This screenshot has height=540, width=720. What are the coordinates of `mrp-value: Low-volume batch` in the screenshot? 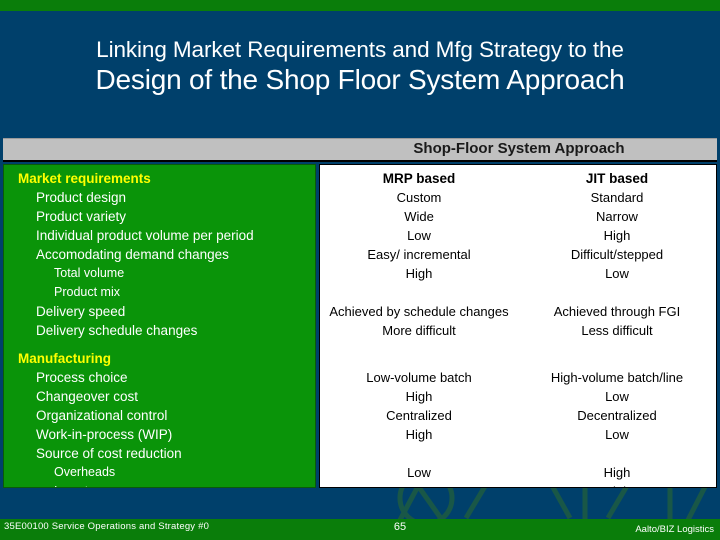 It's located at (419, 377).